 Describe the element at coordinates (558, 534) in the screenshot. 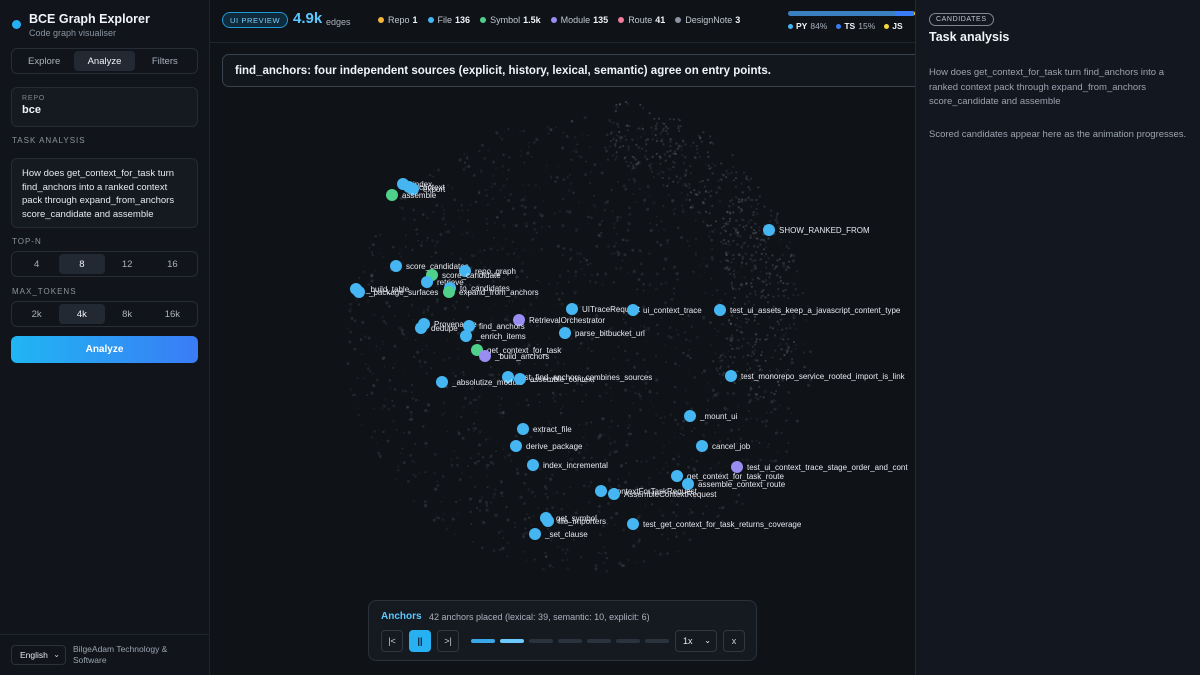

I see `graph-node: _set_clause` at that location.